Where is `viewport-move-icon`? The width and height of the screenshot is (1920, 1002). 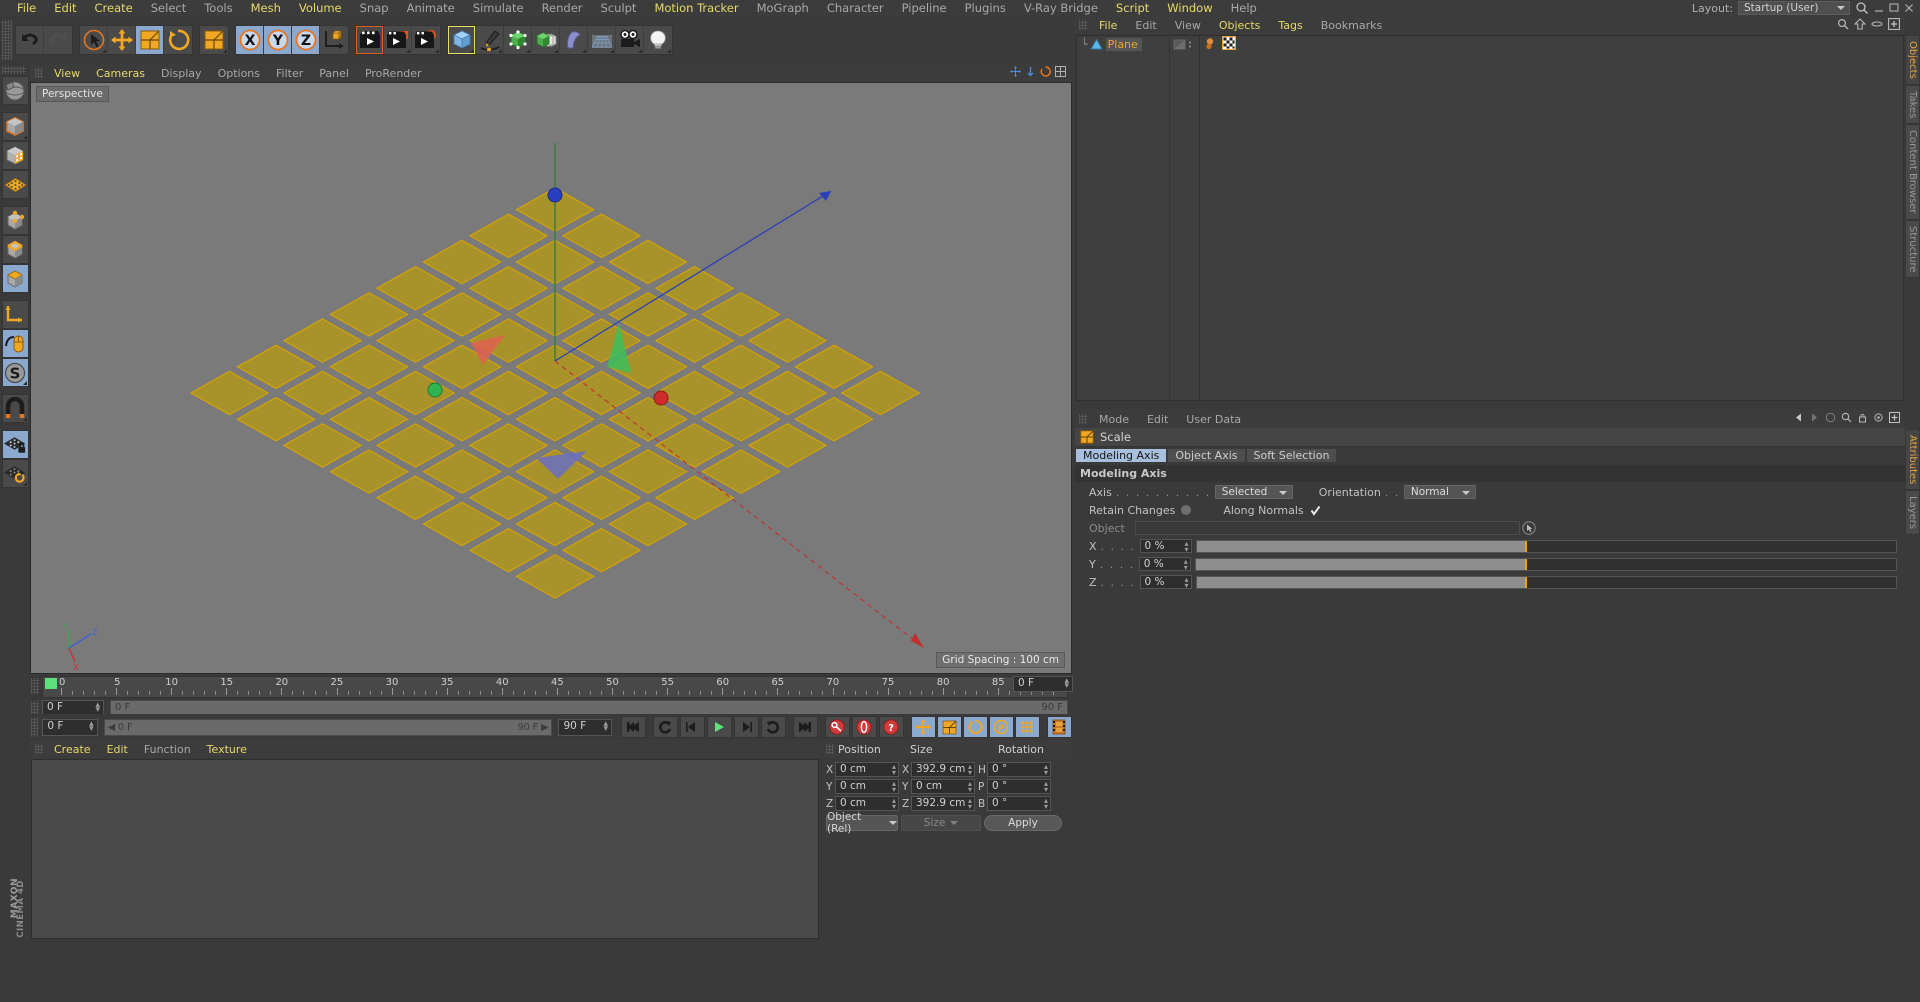
viewport-move-icon is located at coordinates (1015, 73).